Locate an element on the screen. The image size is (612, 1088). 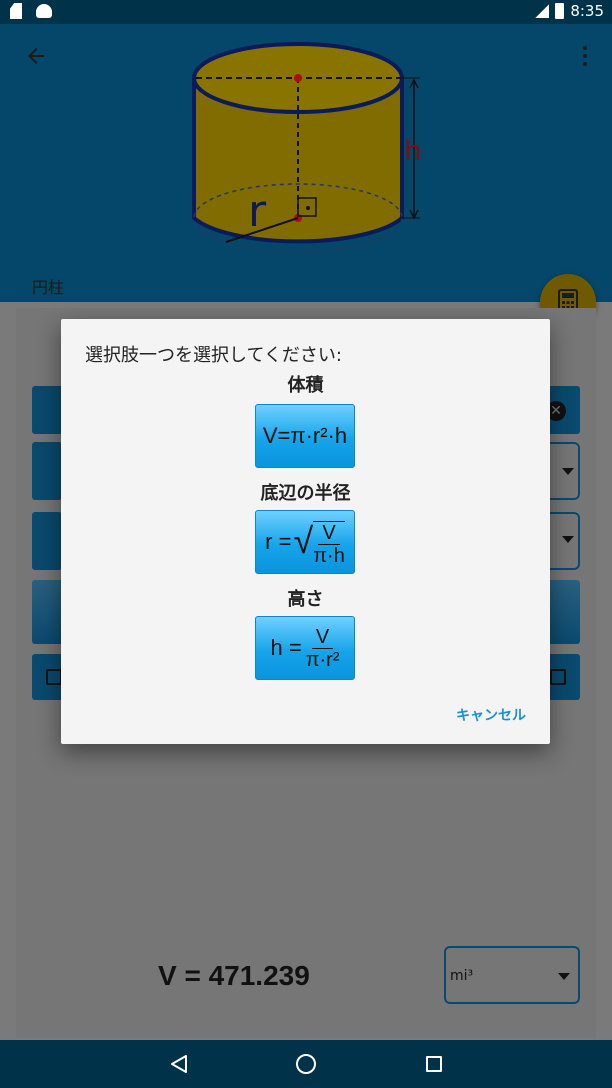
network-type-label: LTE is located at coordinates (541, 6).